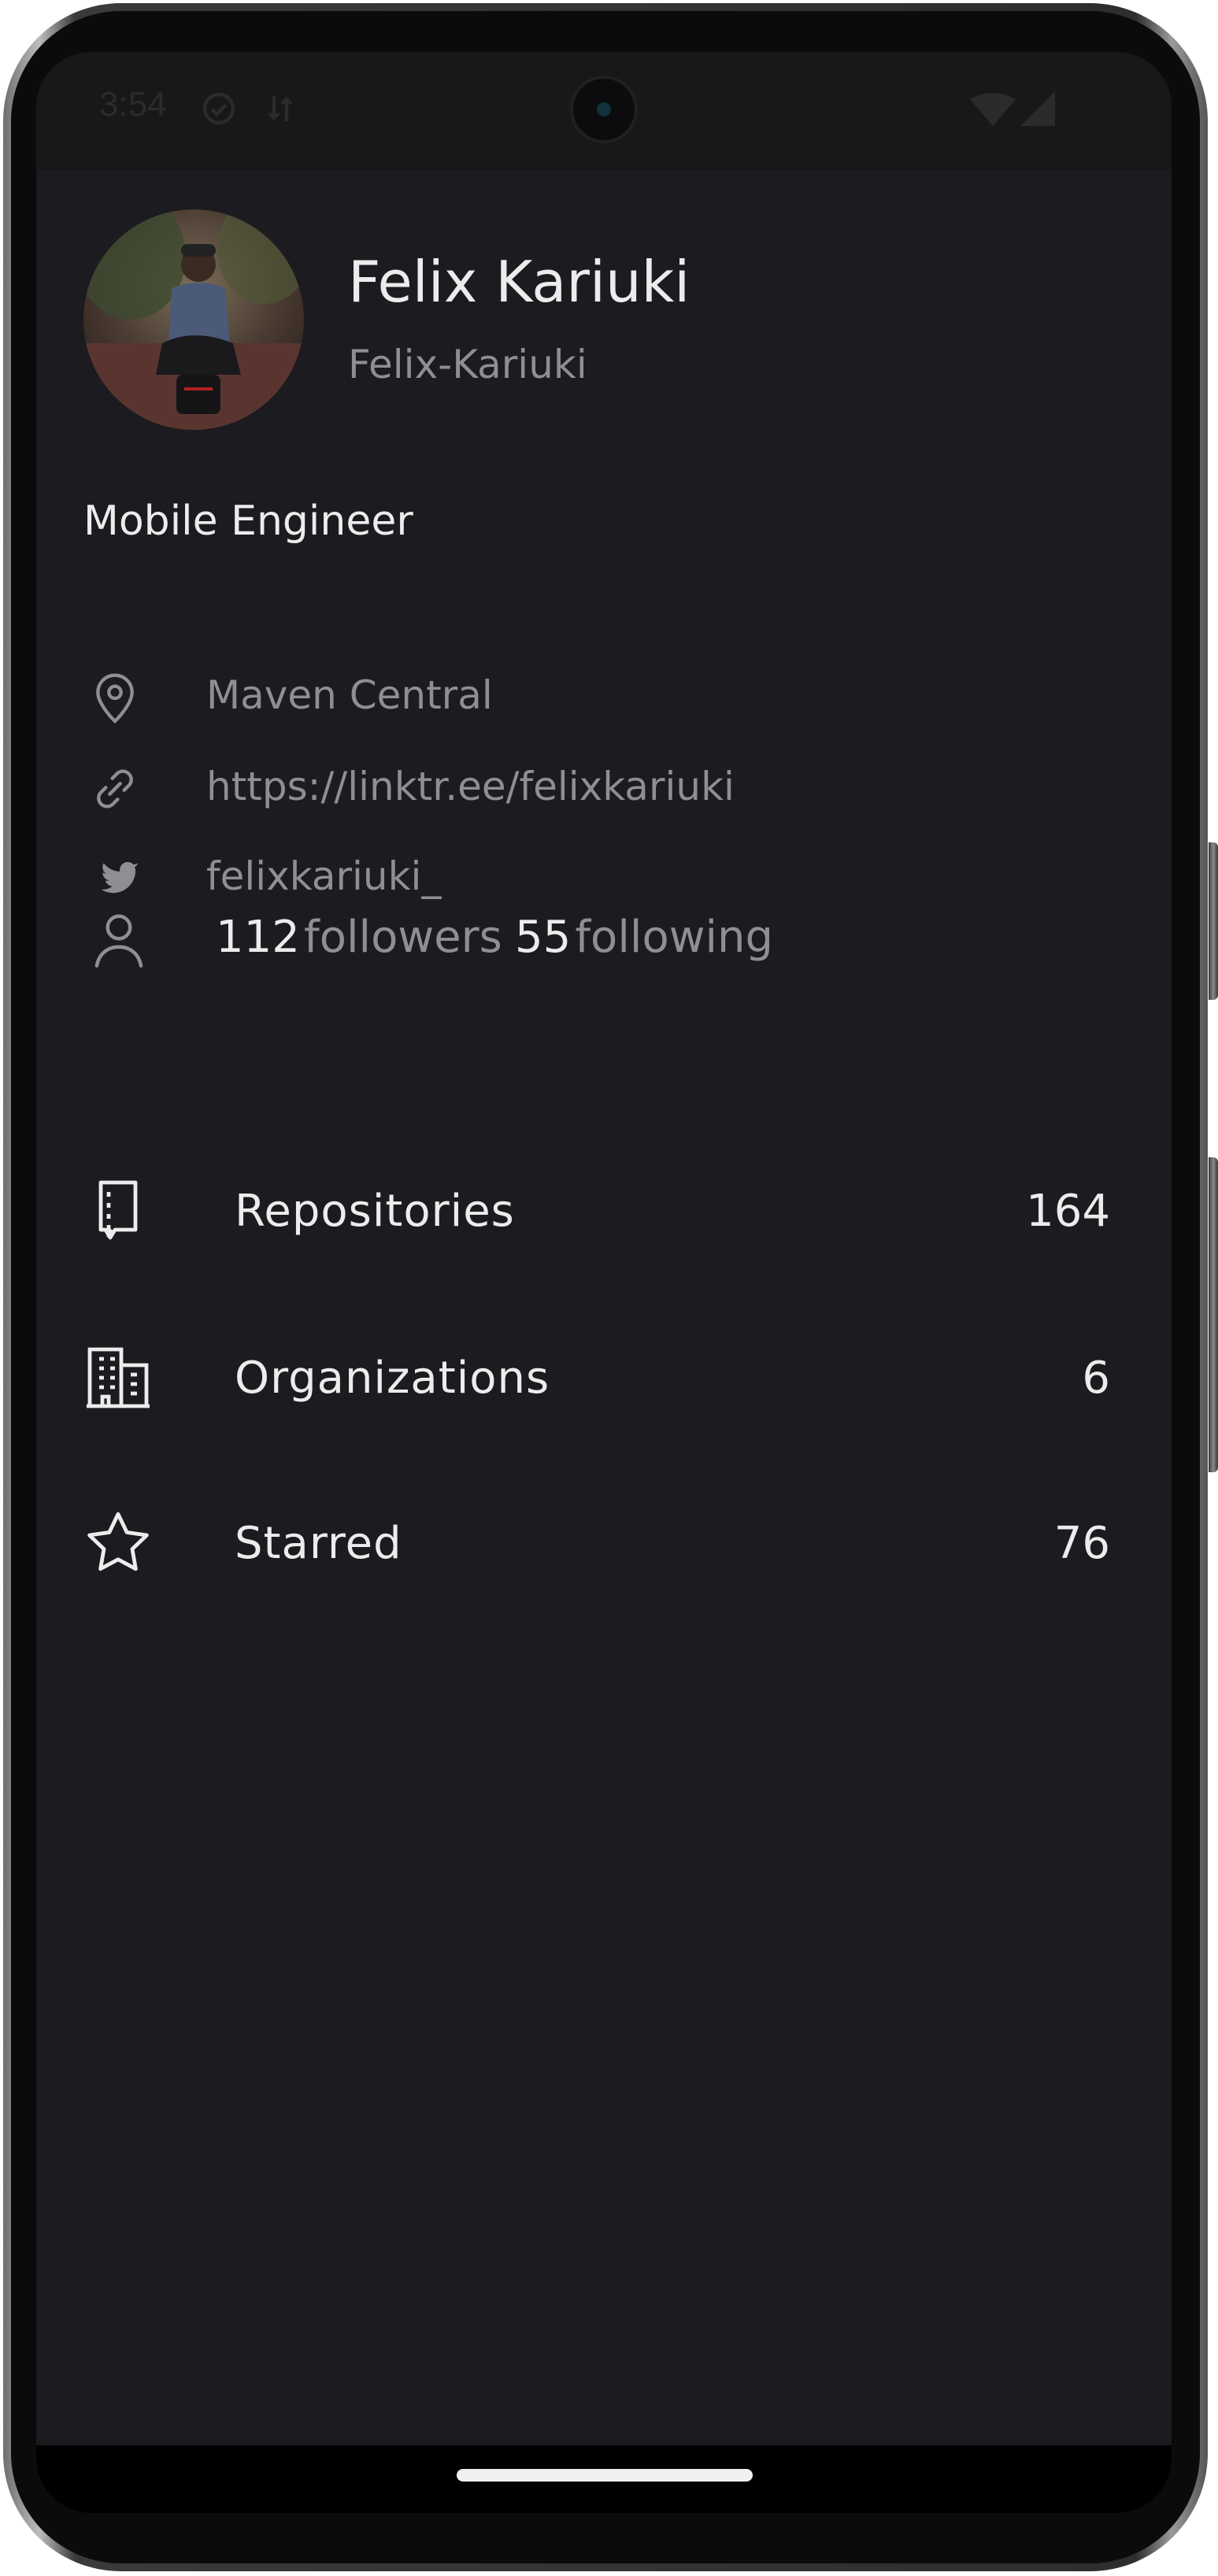 The height and width of the screenshot is (2576, 1218). Describe the element at coordinates (280, 109) in the screenshot. I see `sync-icon` at that location.